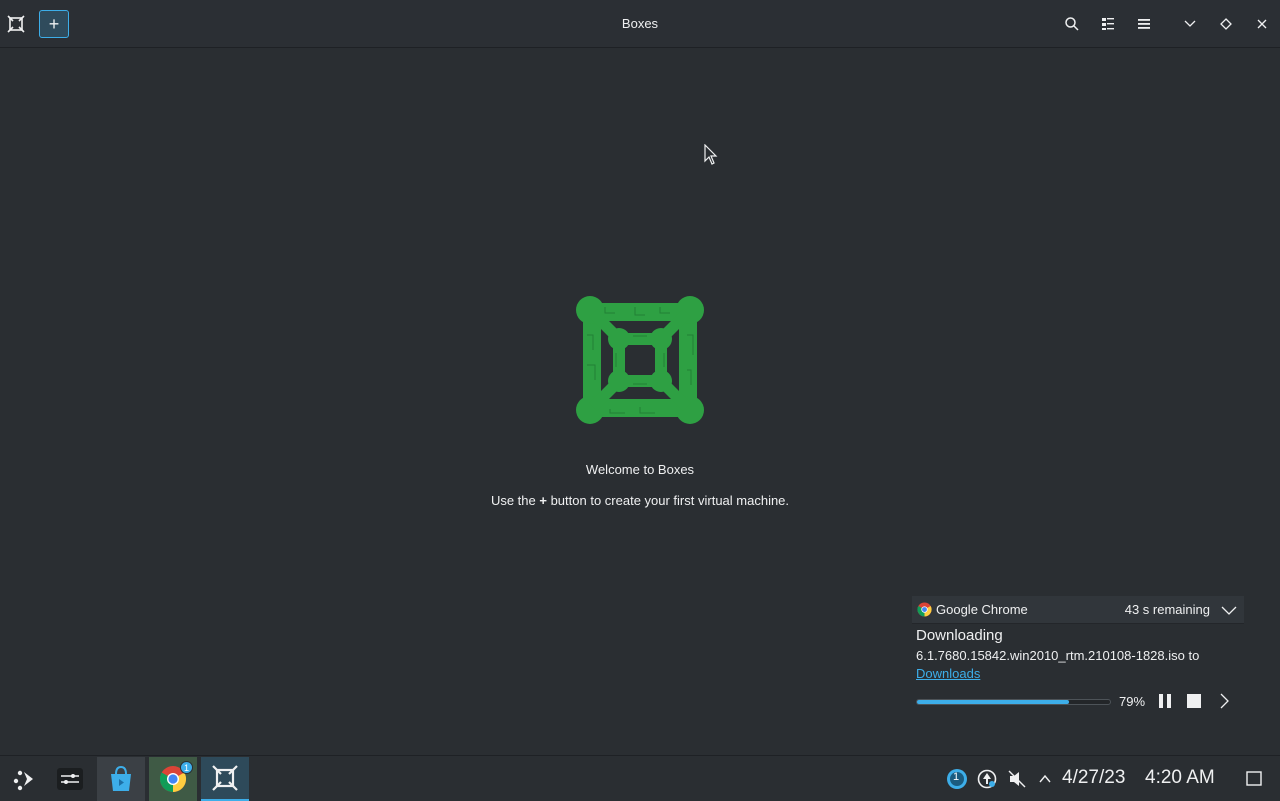 The width and height of the screenshot is (1280, 801). What do you see at coordinates (948, 673) in the screenshot?
I see `downloads-folder-link: Downloads` at bounding box center [948, 673].